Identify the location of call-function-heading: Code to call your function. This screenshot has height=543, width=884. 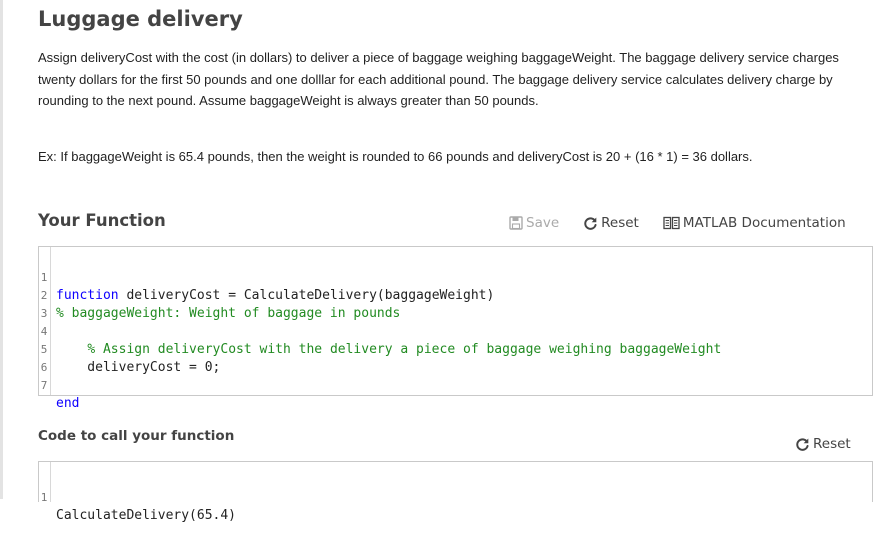
(136, 436).